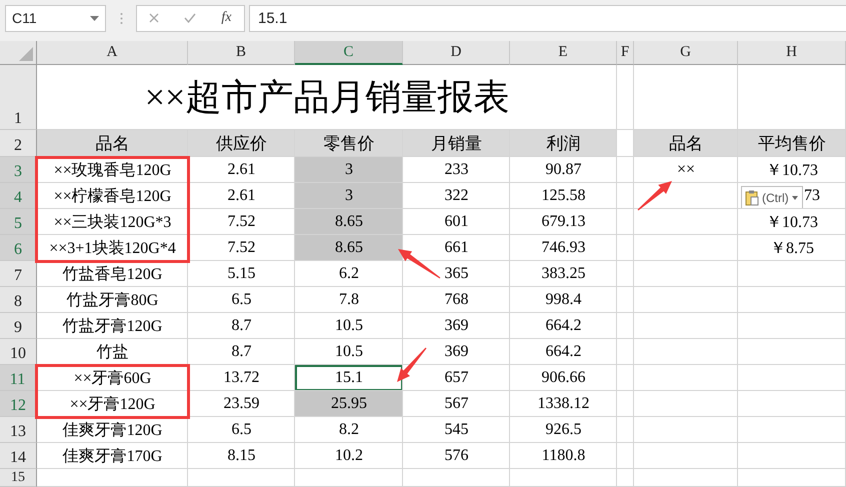  What do you see at coordinates (563, 456) in the screenshot?
I see `cell: 1180.8` at bounding box center [563, 456].